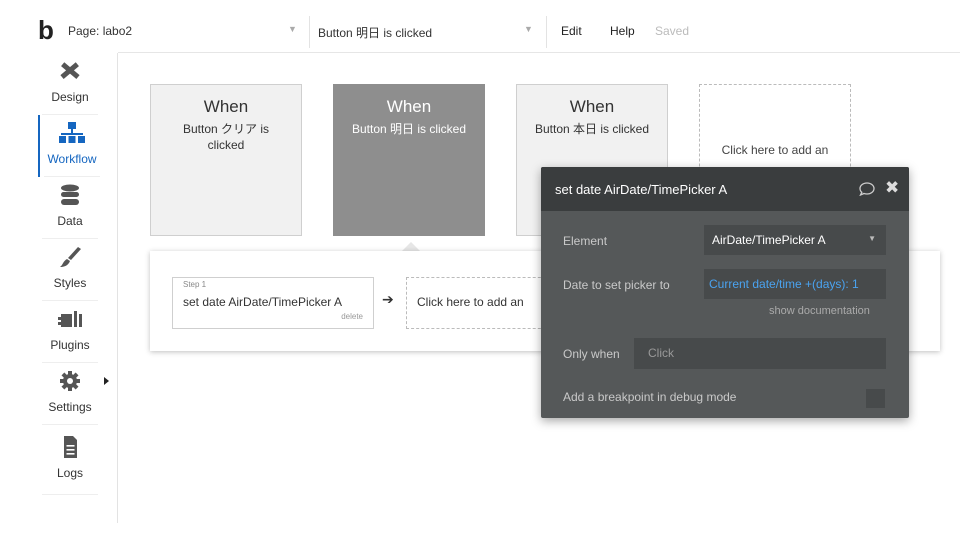  I want to click on arrow-right-icon: ➔, so click(388, 299).